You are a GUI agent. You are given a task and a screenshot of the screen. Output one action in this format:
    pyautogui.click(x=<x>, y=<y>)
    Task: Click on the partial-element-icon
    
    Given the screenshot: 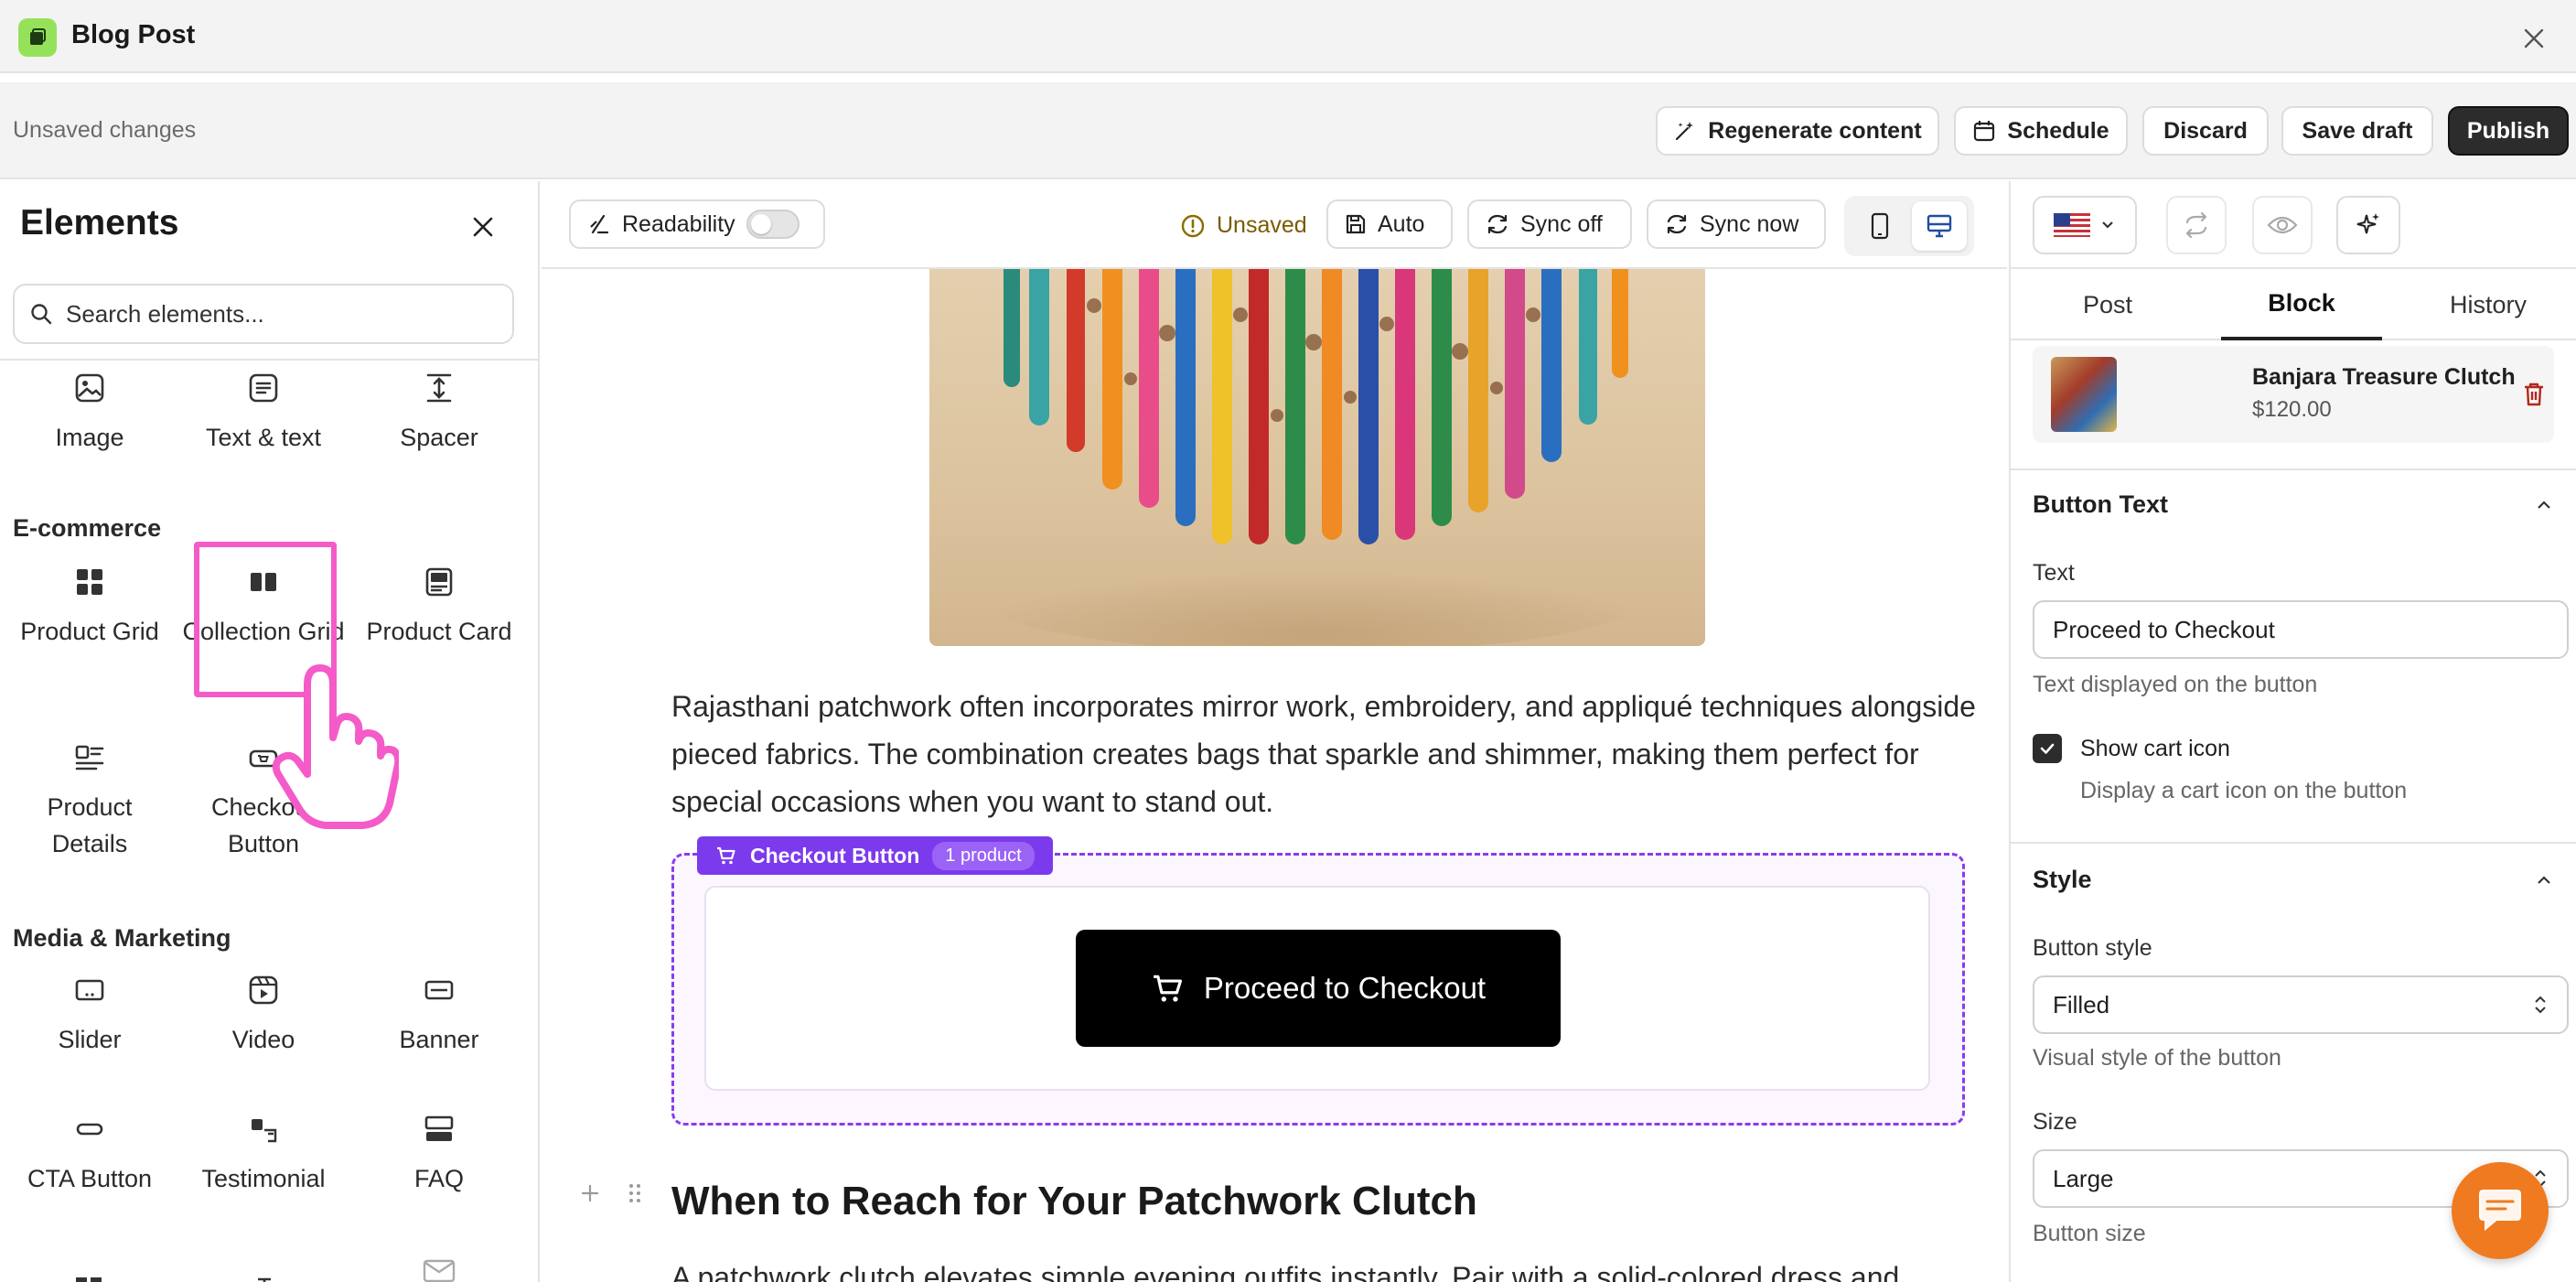 What is the action you would take?
    pyautogui.click(x=264, y=1277)
    